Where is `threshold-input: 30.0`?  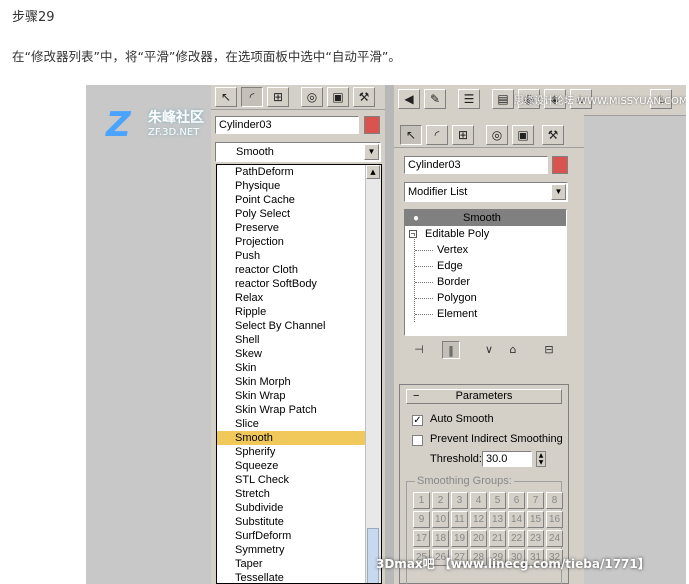
threshold-input: 30.0 is located at coordinates (507, 459).